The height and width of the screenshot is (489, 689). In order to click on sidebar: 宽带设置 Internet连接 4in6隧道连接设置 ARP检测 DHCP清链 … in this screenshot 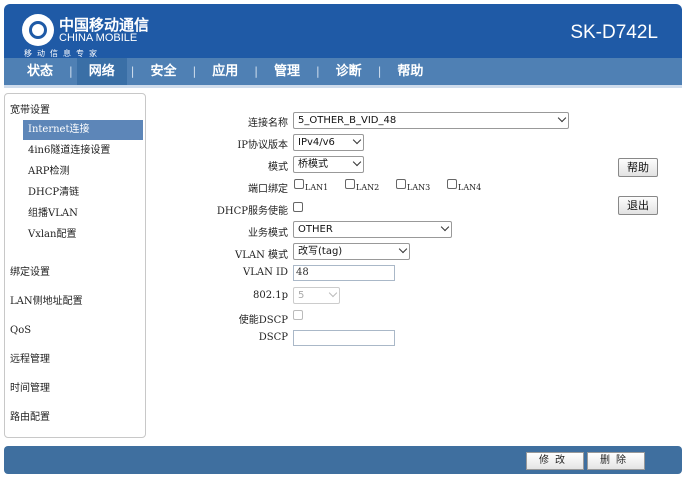, I will do `click(75, 265)`.